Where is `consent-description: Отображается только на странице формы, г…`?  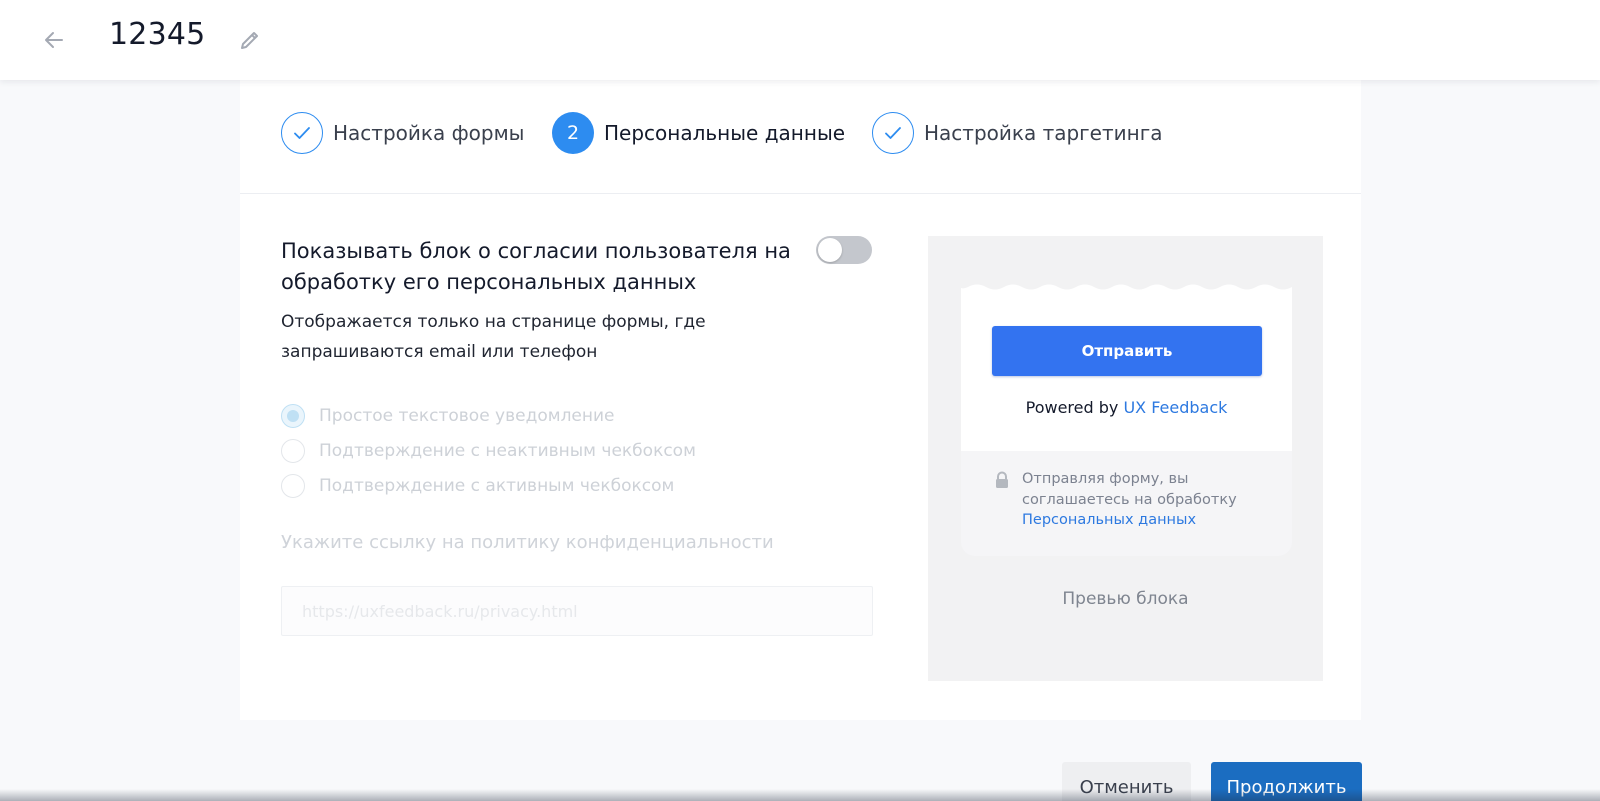 consent-description: Отображается только на странице формы, г… is located at coordinates (493, 337).